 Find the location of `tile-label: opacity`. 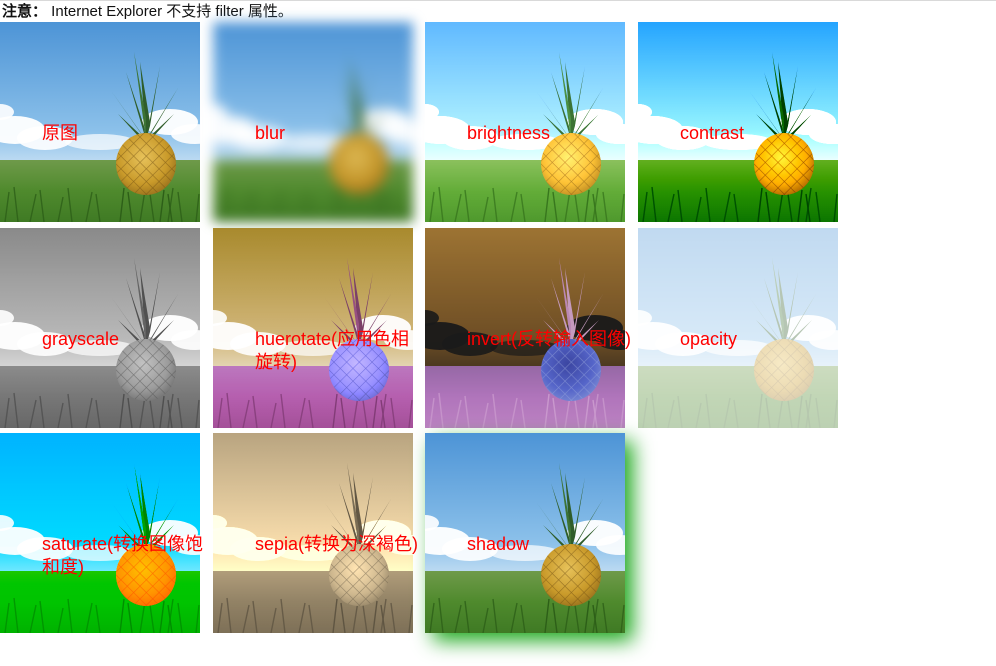

tile-label: opacity is located at coordinates (709, 339).